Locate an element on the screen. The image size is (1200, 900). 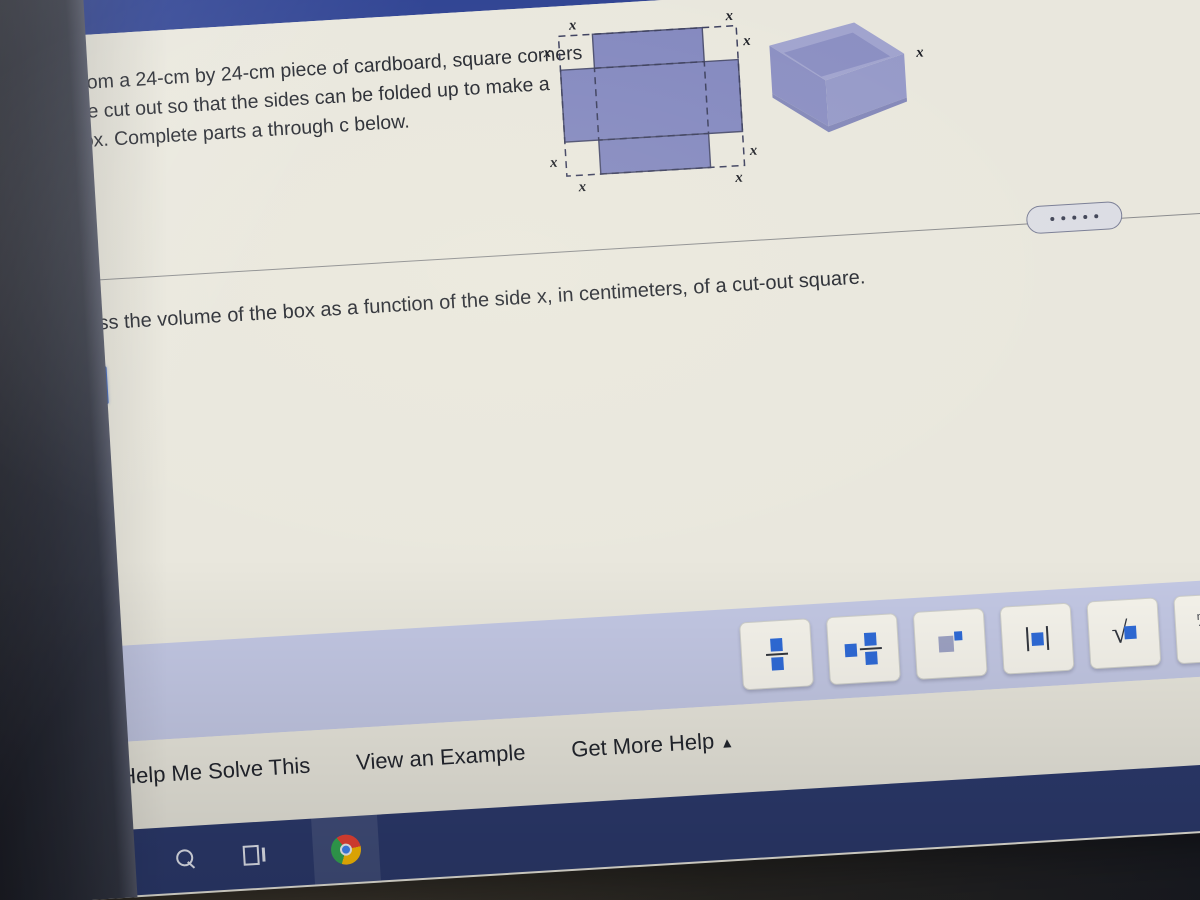
search-icon is located at coordinates (186, 859).